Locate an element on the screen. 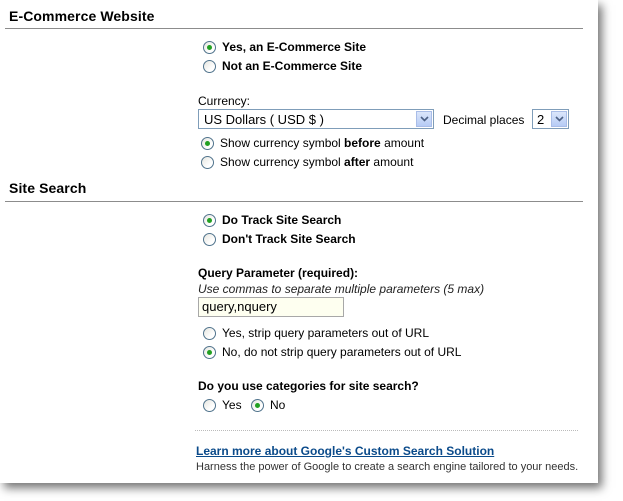 The height and width of the screenshot is (501, 623). strip-params-yes-label: Yes, strip query parameters out of URL is located at coordinates (325, 333).